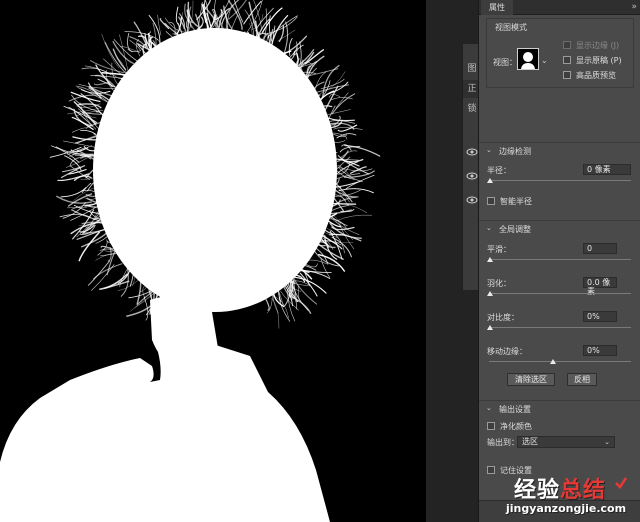 The image size is (640, 522). Describe the element at coordinates (566, 442) in the screenshot. I see `output-to-select: 选区 ⌄` at that location.